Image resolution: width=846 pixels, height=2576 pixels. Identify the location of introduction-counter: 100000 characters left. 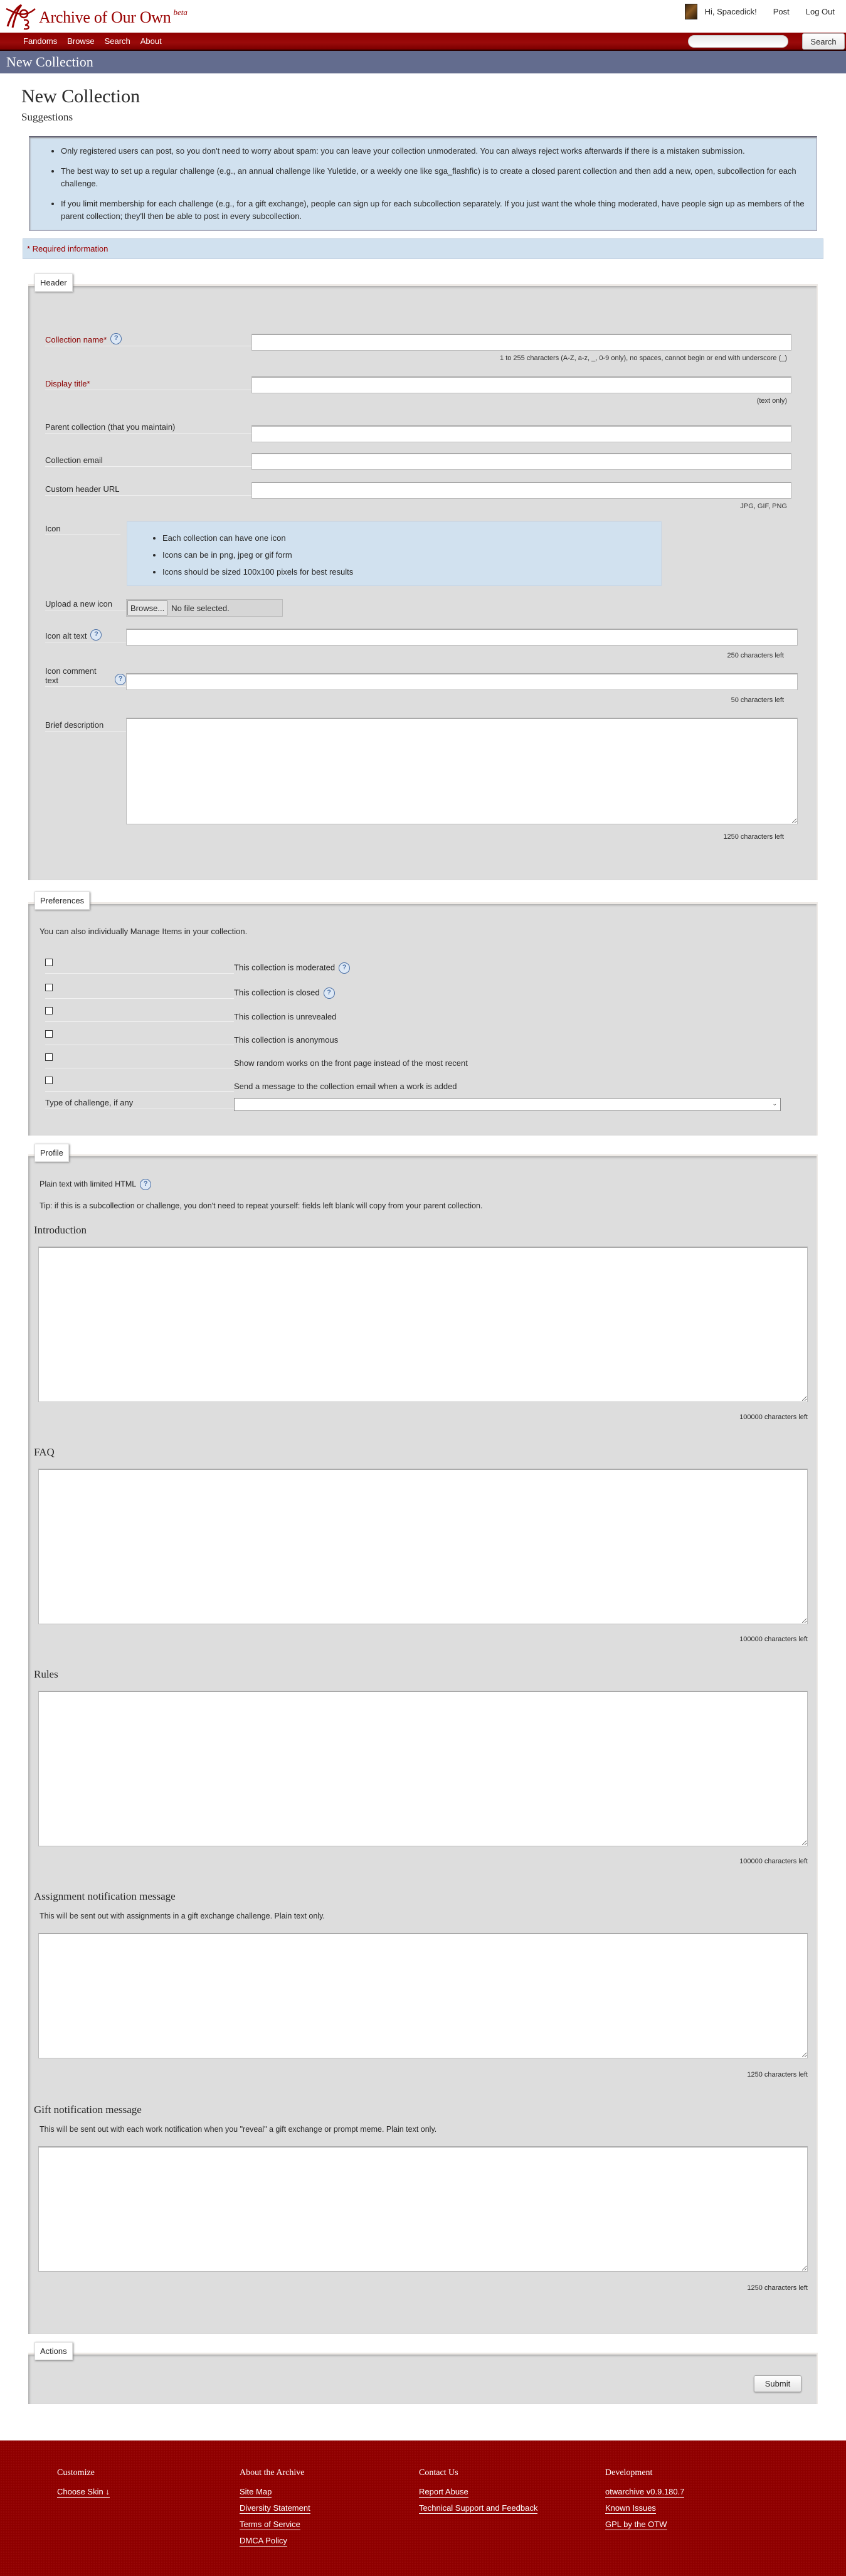
(773, 1417).